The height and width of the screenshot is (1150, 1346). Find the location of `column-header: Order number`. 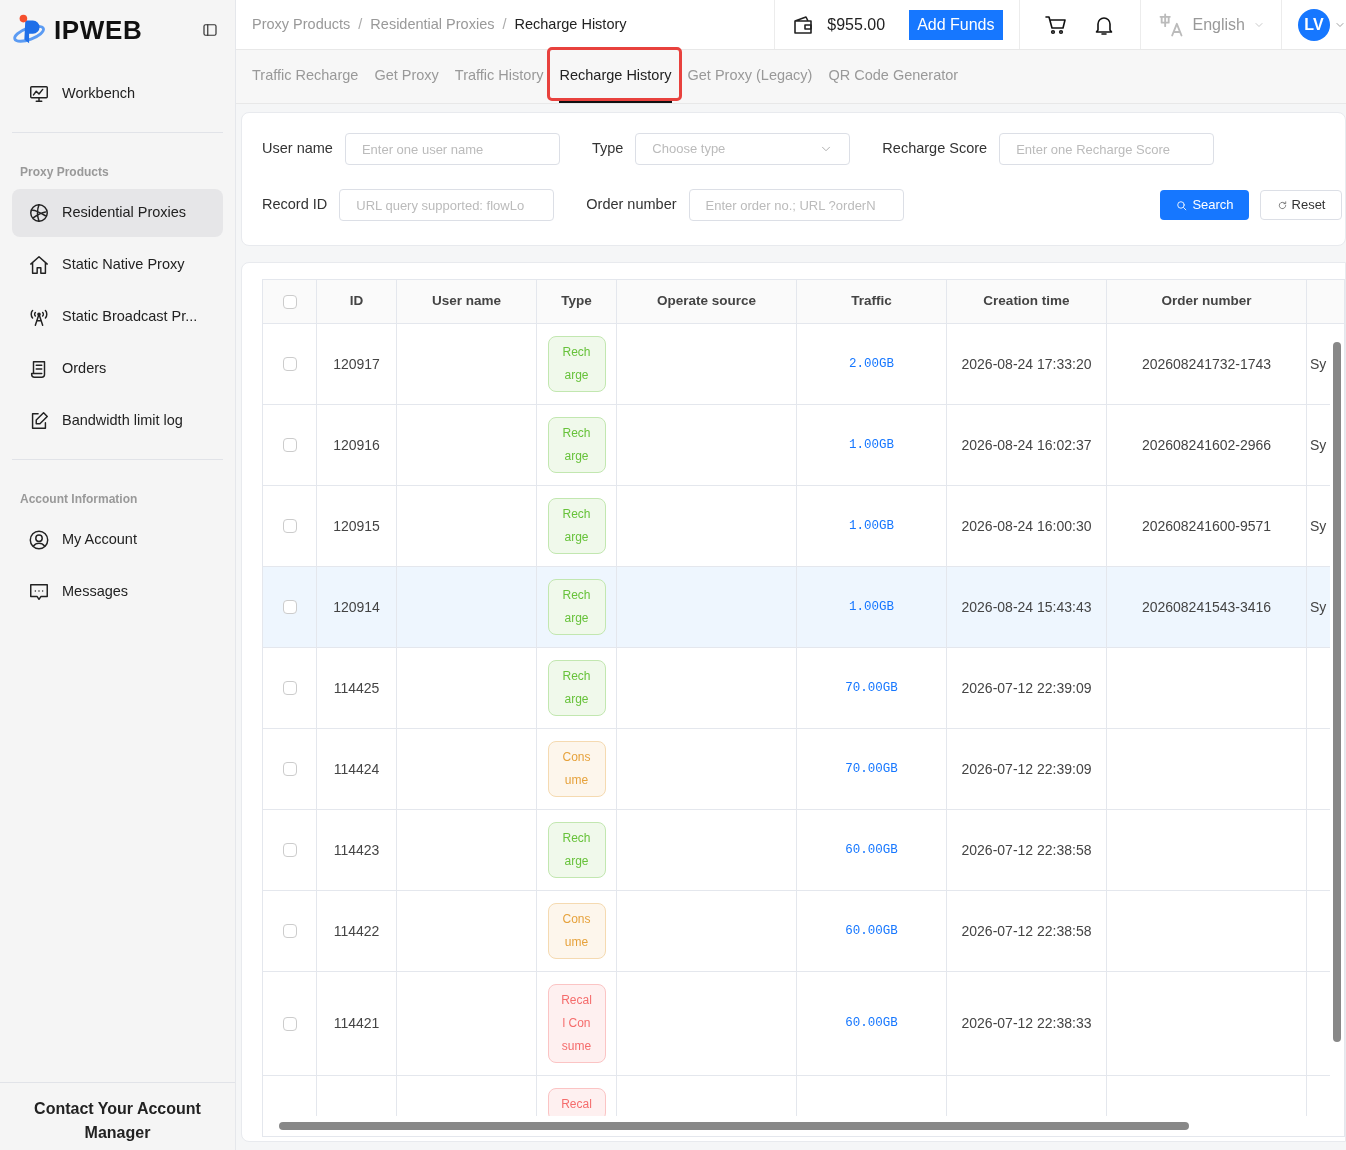

column-header: Order number is located at coordinates (1206, 301).